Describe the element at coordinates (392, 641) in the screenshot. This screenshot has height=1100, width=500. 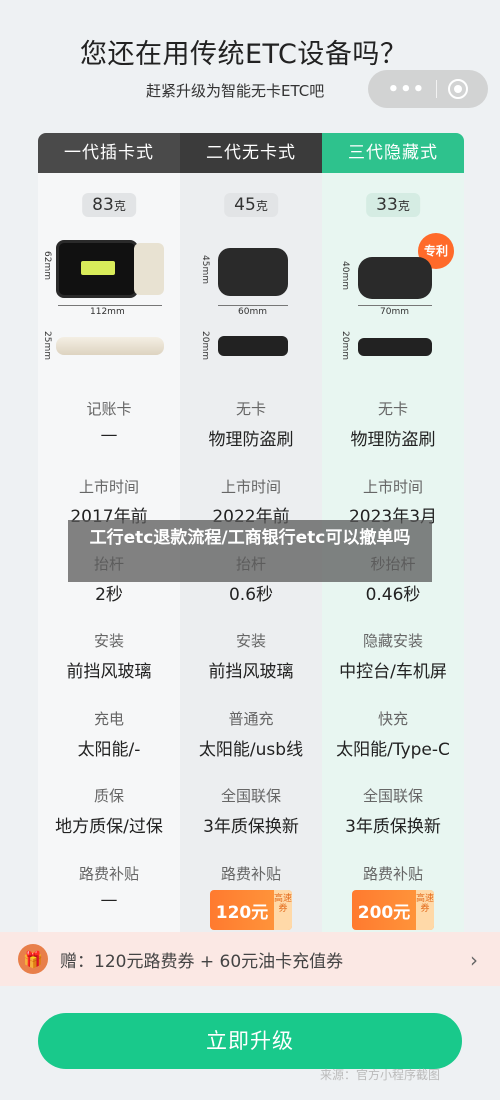
I see `row-label: 隐藏安装` at that location.